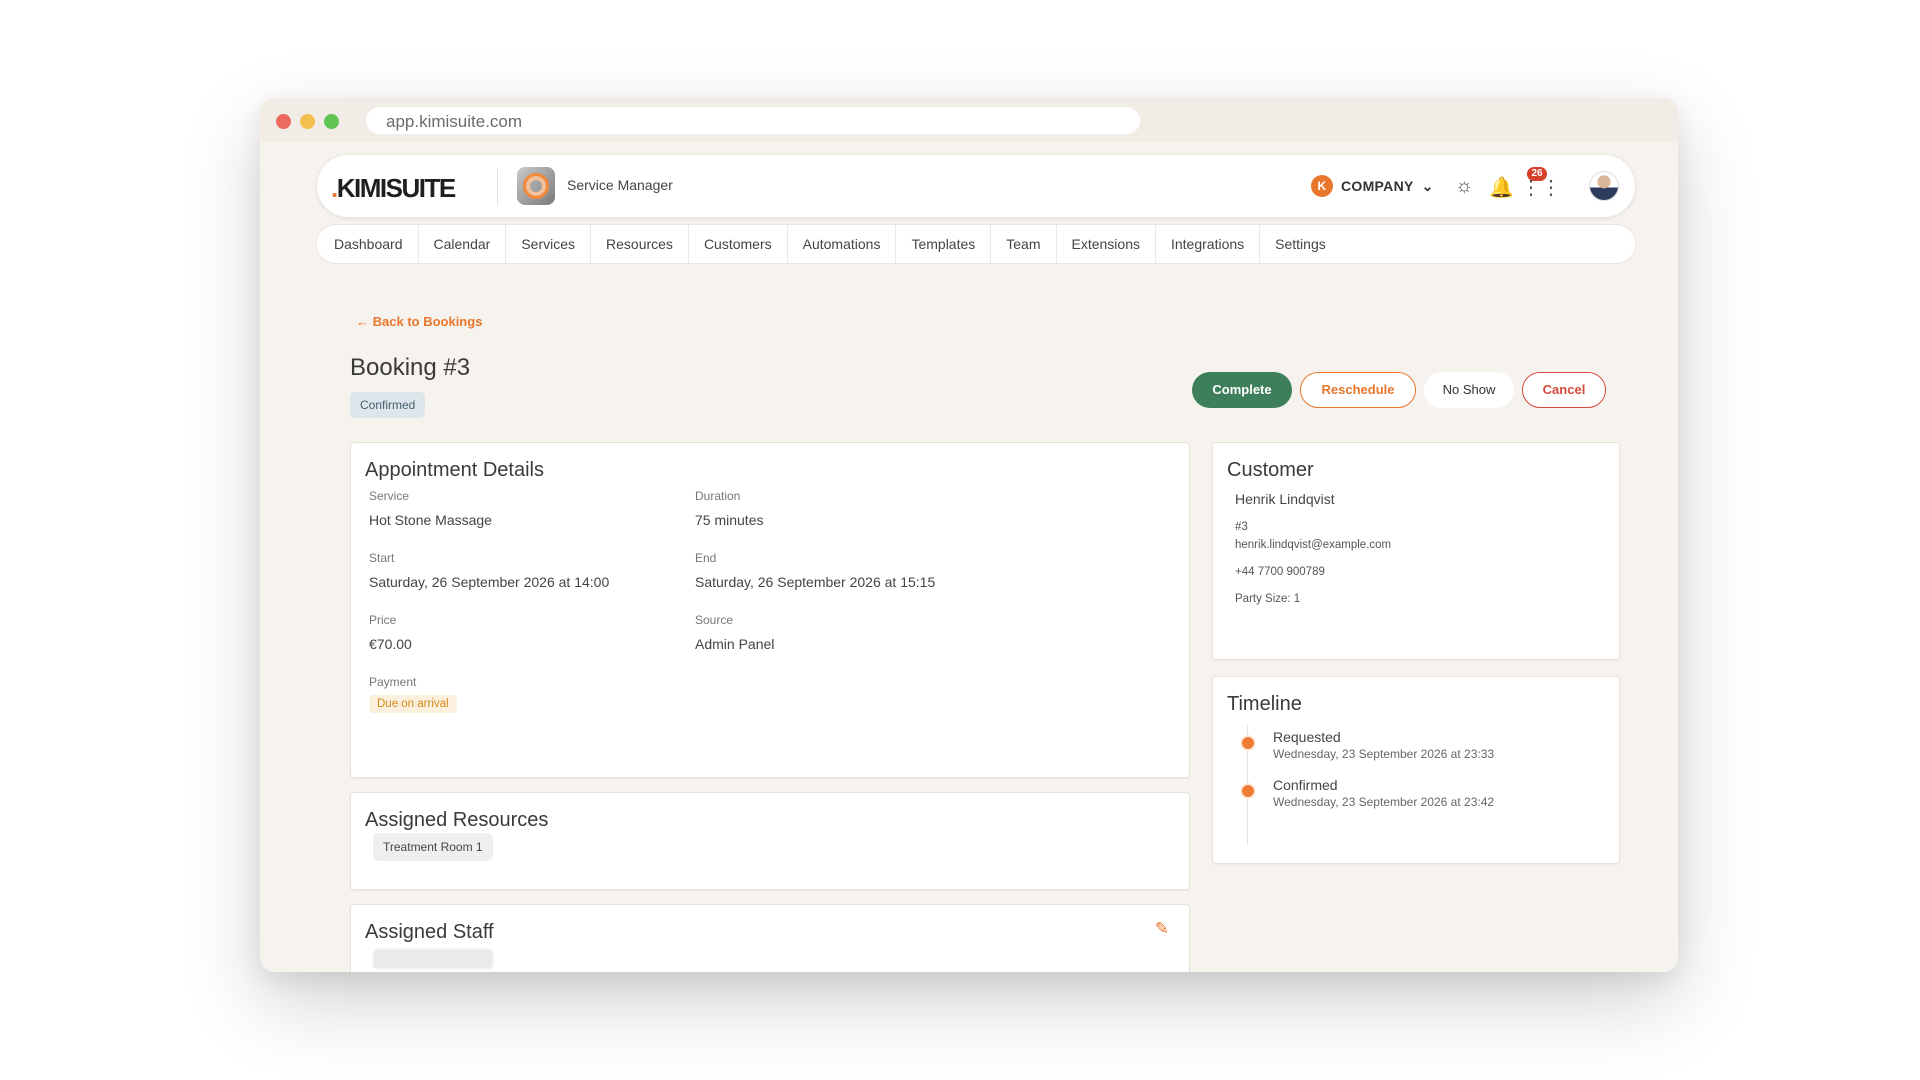 Image resolution: width=1920 pixels, height=1080 pixels. Describe the element at coordinates (1162, 929) in the screenshot. I see `edit-icon: ✎` at that location.